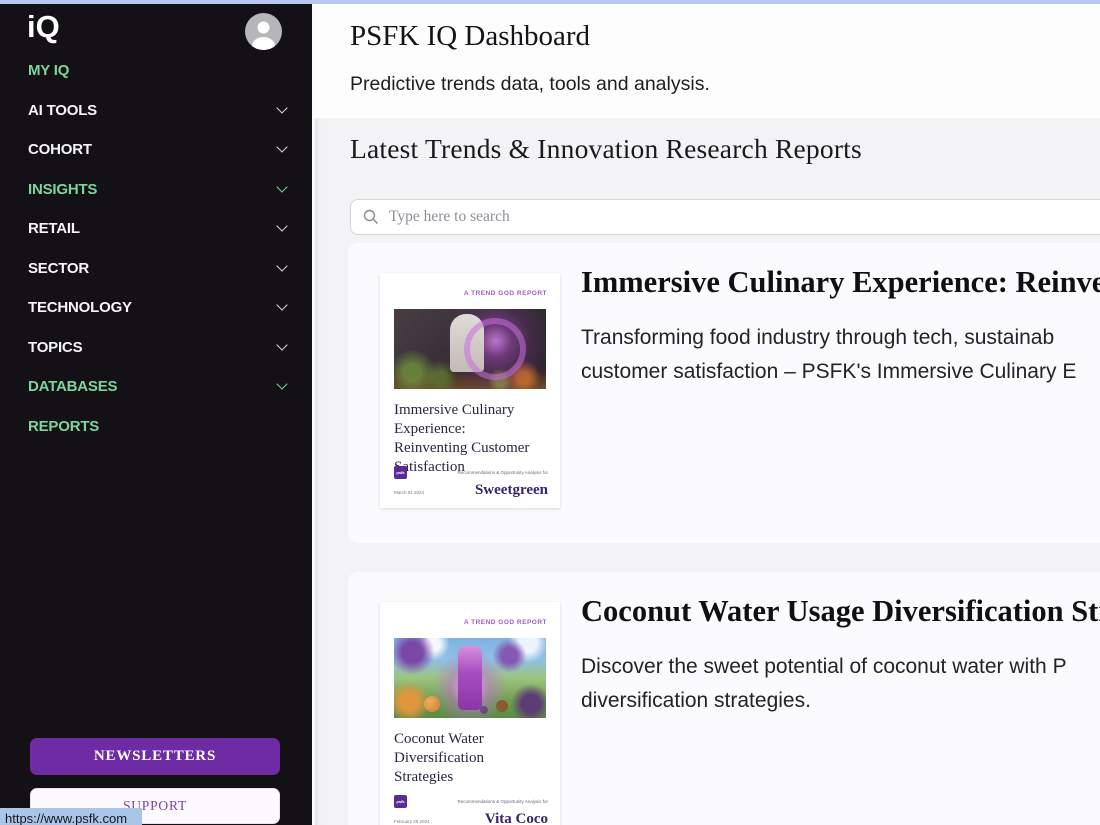 This screenshot has width=1100, height=825. I want to click on sidebar-item-sector: SECTOR, so click(158, 269).